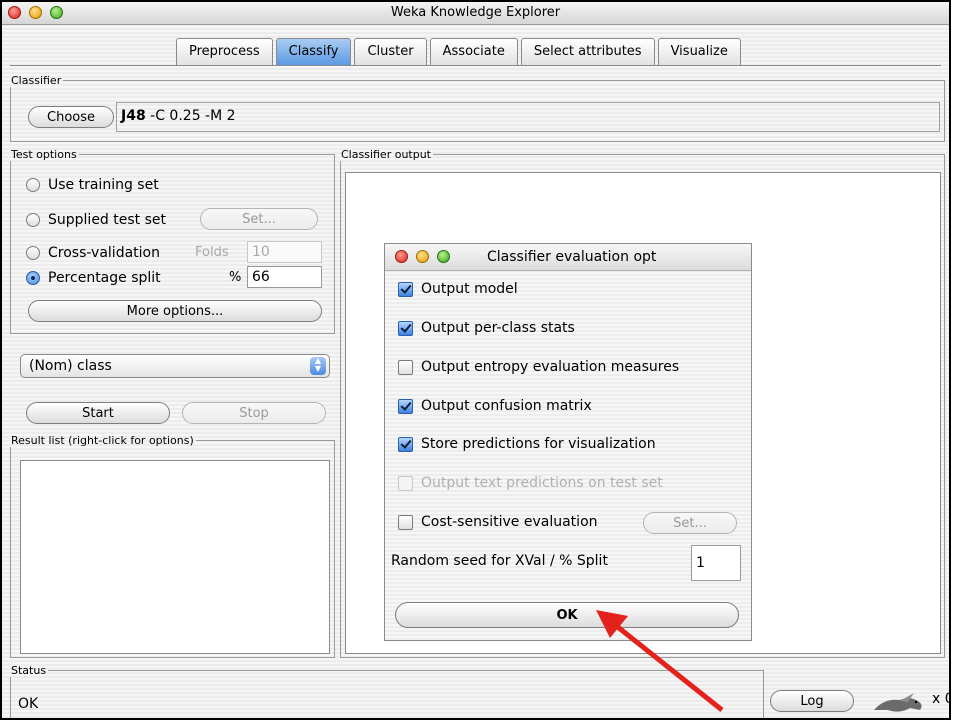 The image size is (955, 723). I want to click on annotation-arrow-icon, so click(660, 661).